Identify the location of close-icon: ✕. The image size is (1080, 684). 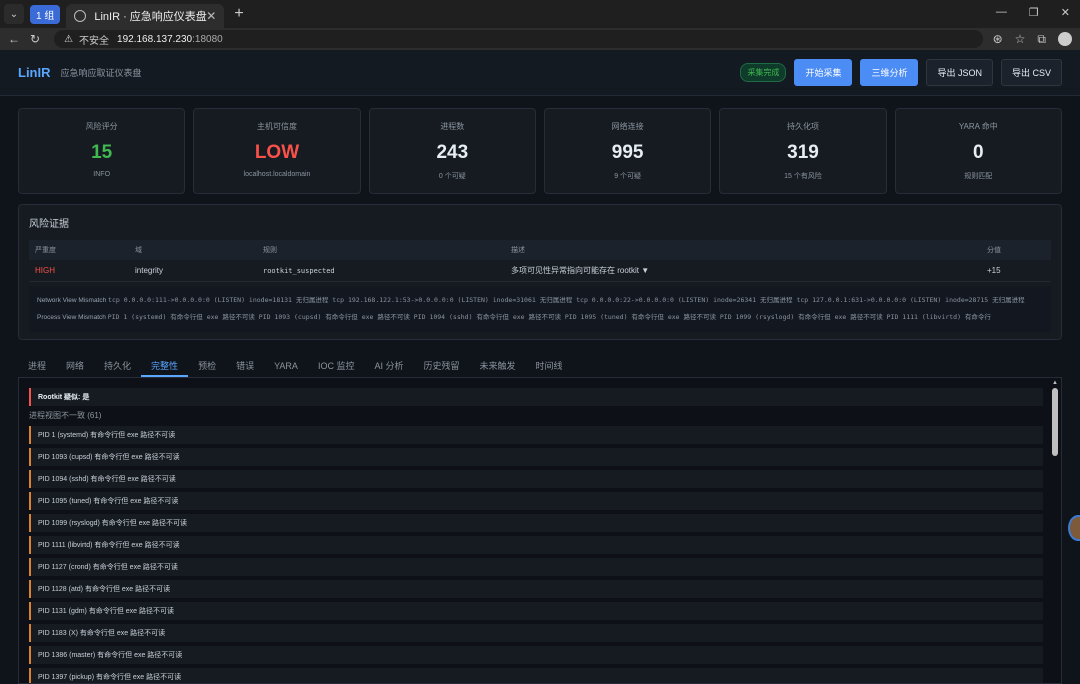
(211, 16).